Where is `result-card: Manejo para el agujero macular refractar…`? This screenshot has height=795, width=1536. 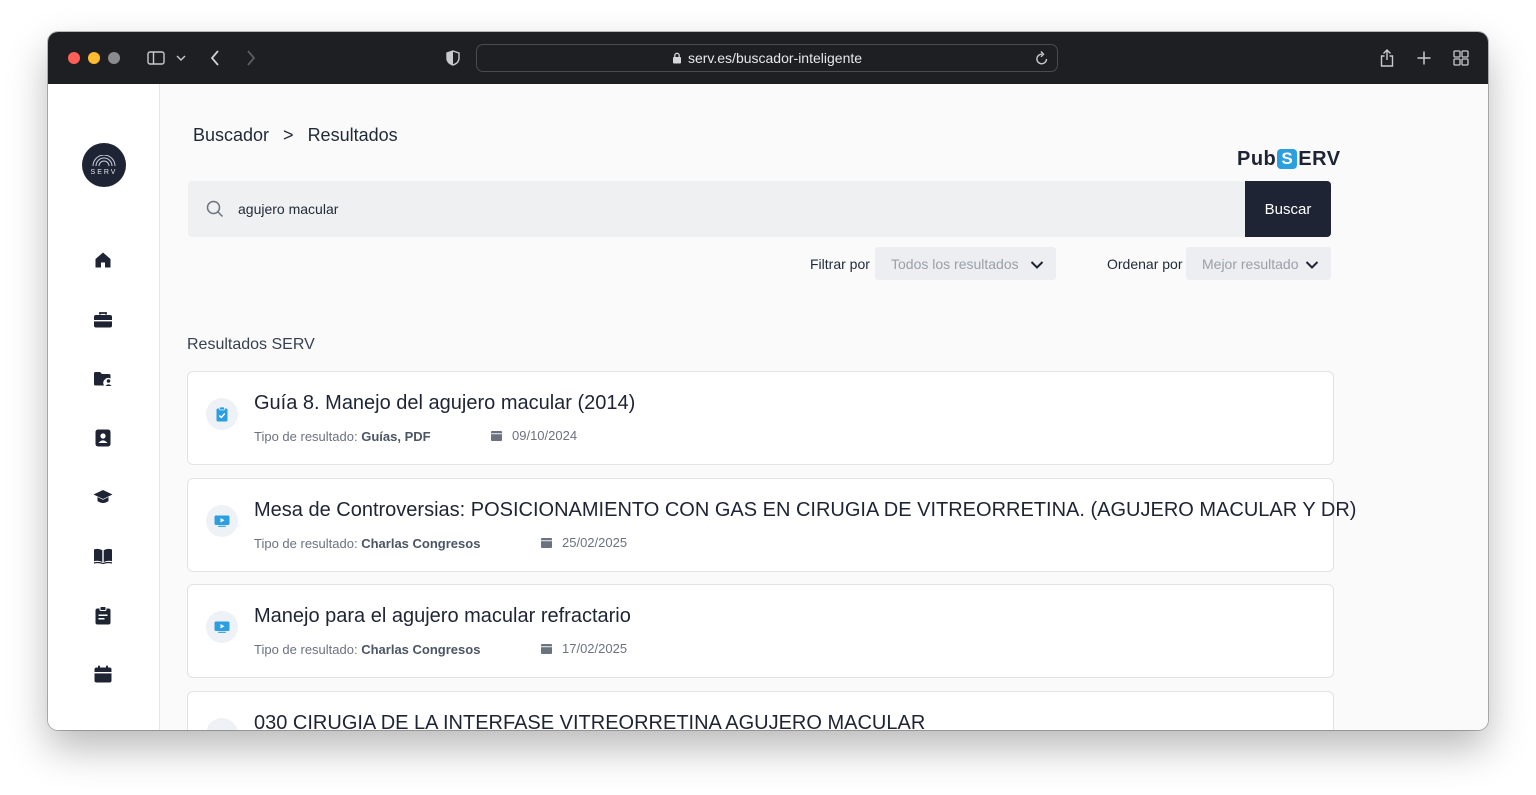
result-card: Manejo para el agujero macular refractar… is located at coordinates (760, 631).